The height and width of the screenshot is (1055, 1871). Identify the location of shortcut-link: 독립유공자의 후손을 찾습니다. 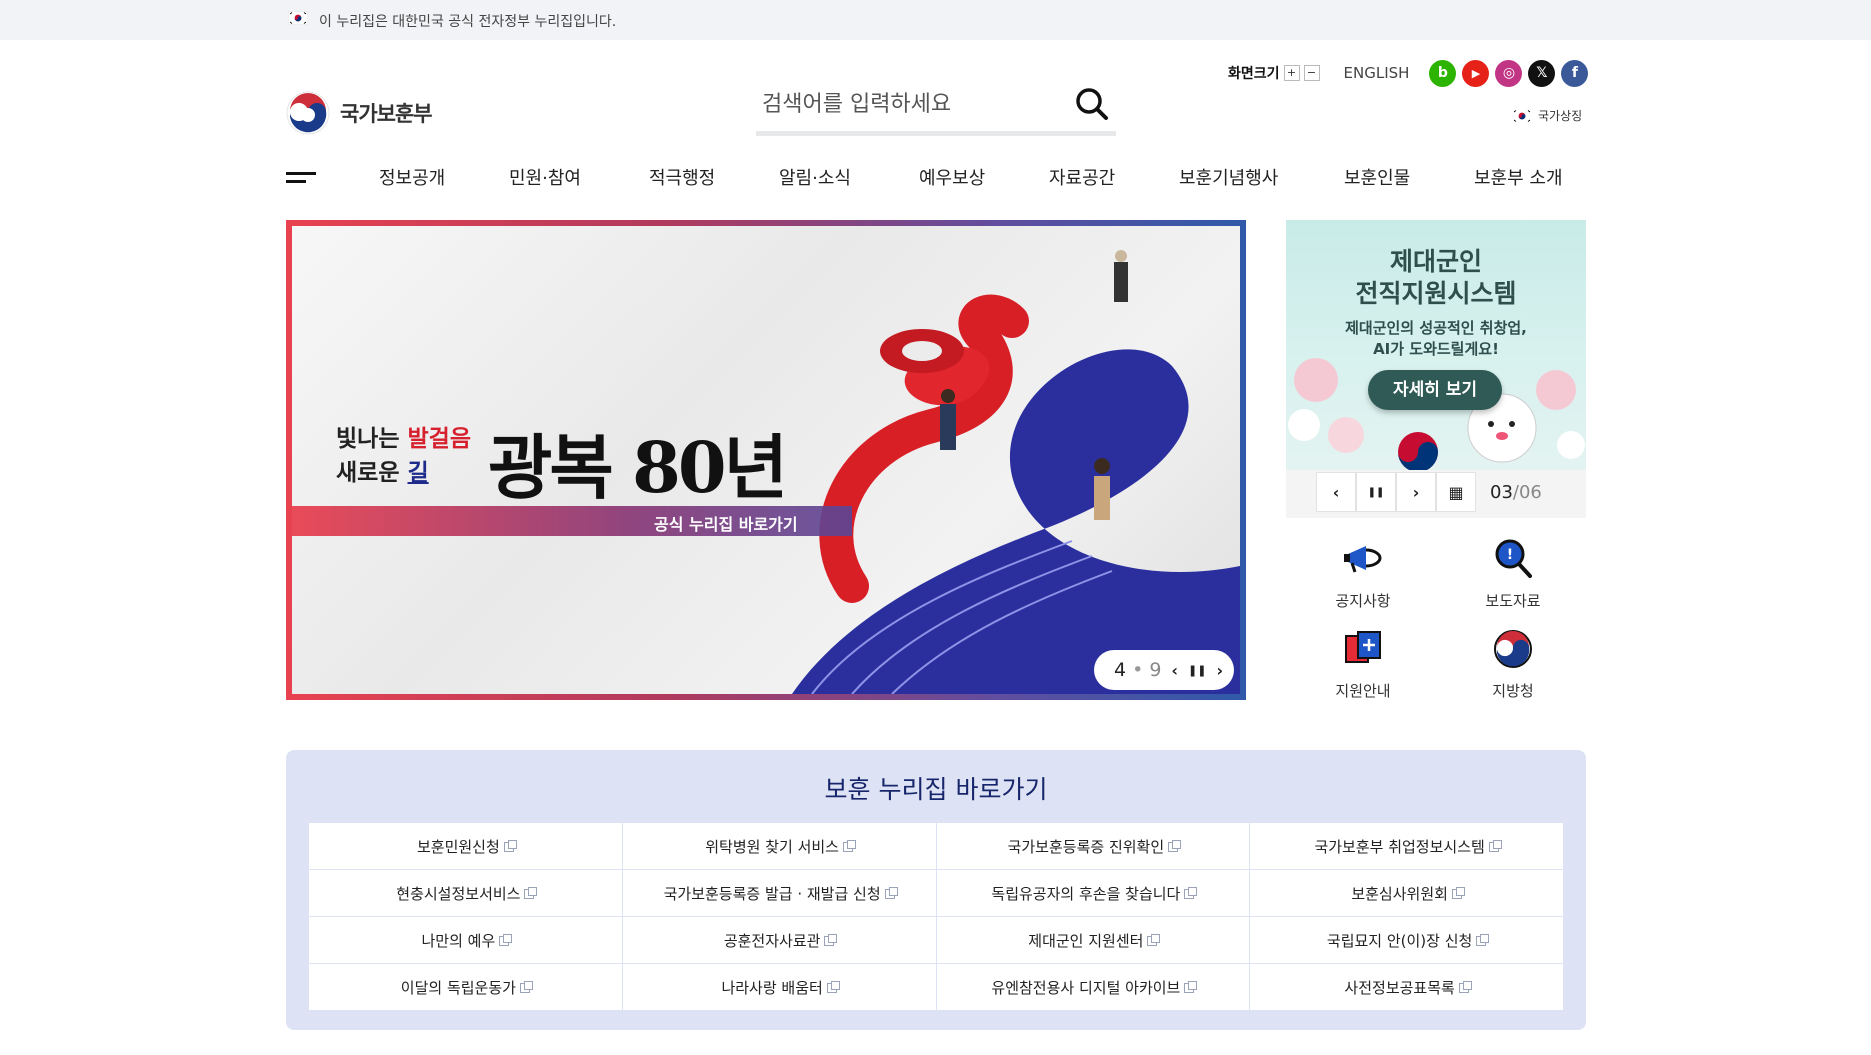
(1093, 893).